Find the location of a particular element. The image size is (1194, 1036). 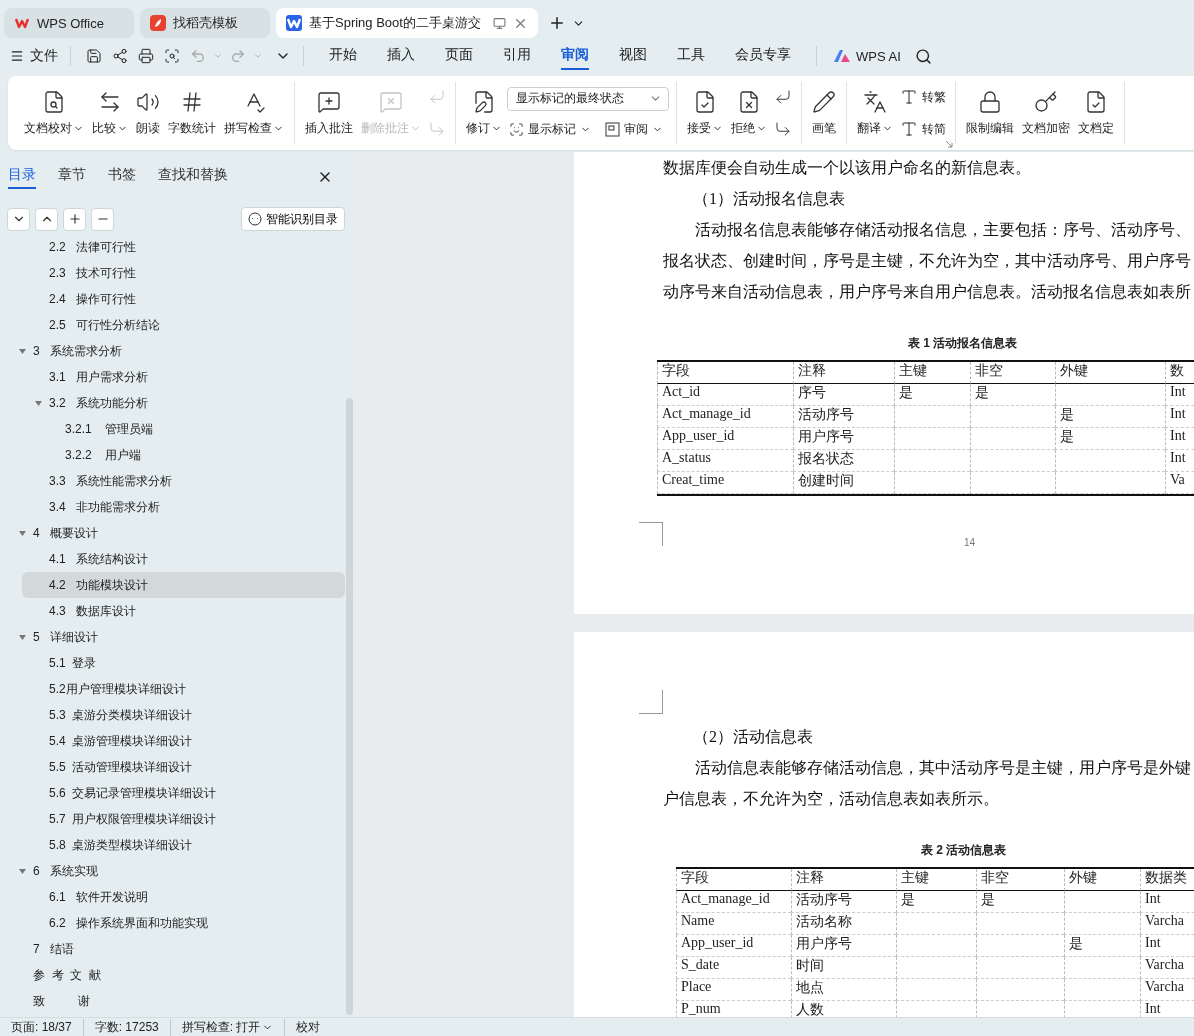

smart-toc-button: 智能识别目录 is located at coordinates (293, 219).